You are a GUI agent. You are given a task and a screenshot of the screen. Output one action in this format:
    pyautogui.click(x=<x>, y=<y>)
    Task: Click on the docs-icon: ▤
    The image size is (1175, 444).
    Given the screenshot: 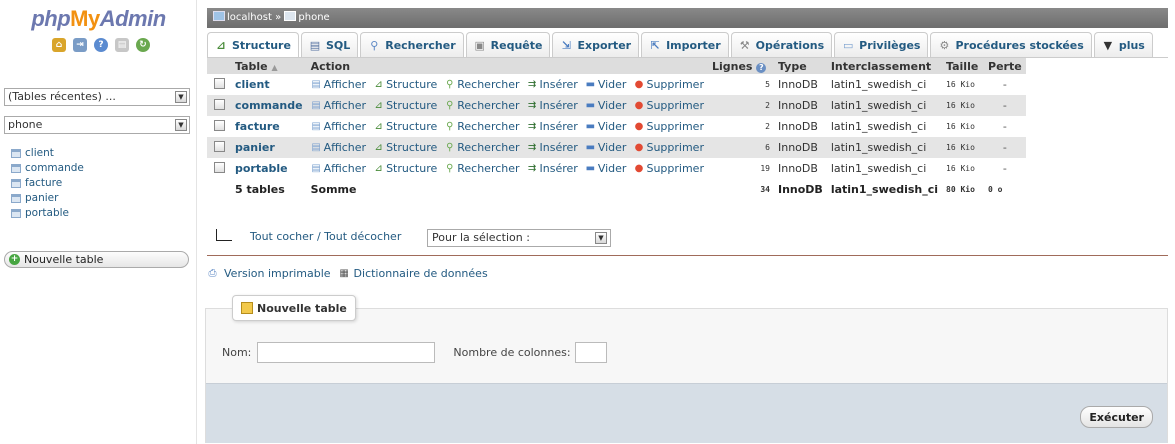 What is the action you would take?
    pyautogui.click(x=122, y=45)
    